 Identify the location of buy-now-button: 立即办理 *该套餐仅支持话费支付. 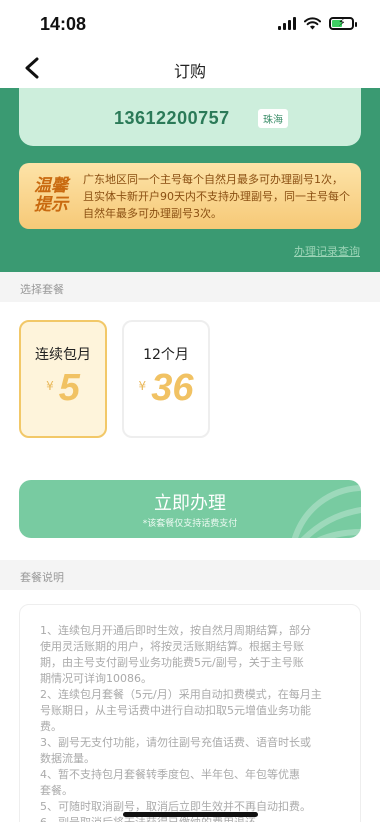
(190, 509).